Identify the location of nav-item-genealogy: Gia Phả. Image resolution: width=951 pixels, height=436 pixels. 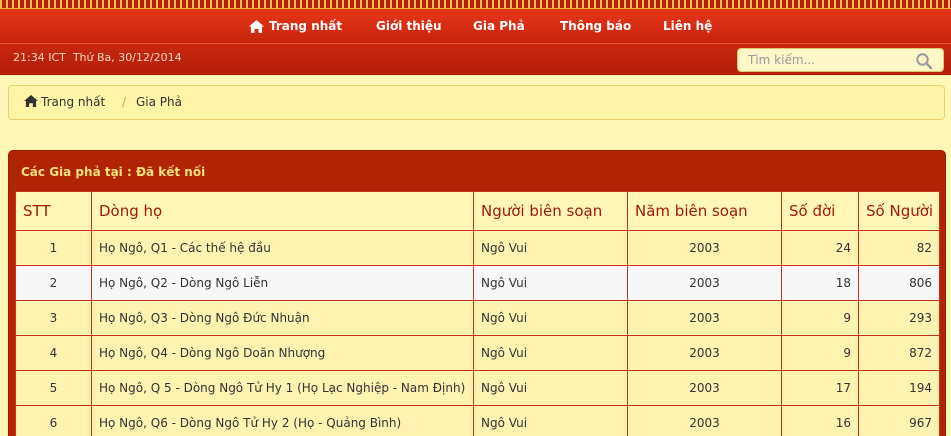
(499, 26).